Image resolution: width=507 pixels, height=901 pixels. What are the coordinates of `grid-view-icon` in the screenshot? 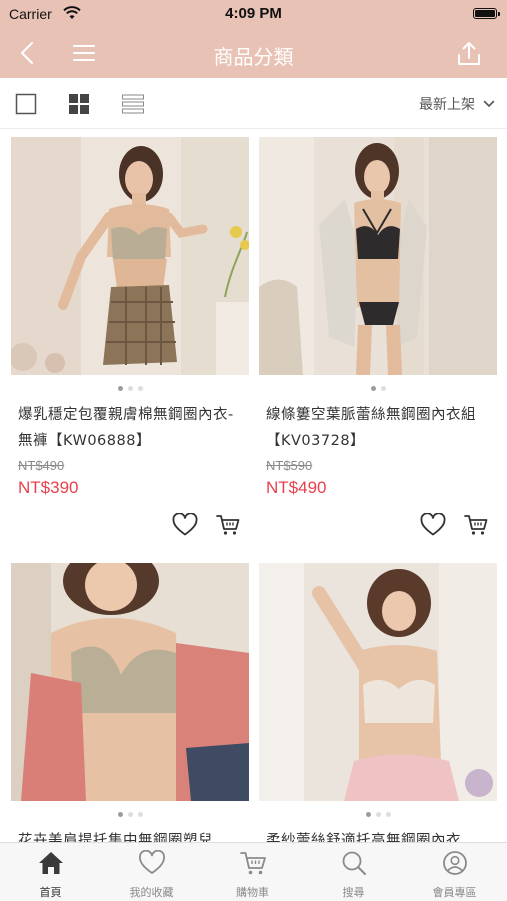 It's located at (79, 106).